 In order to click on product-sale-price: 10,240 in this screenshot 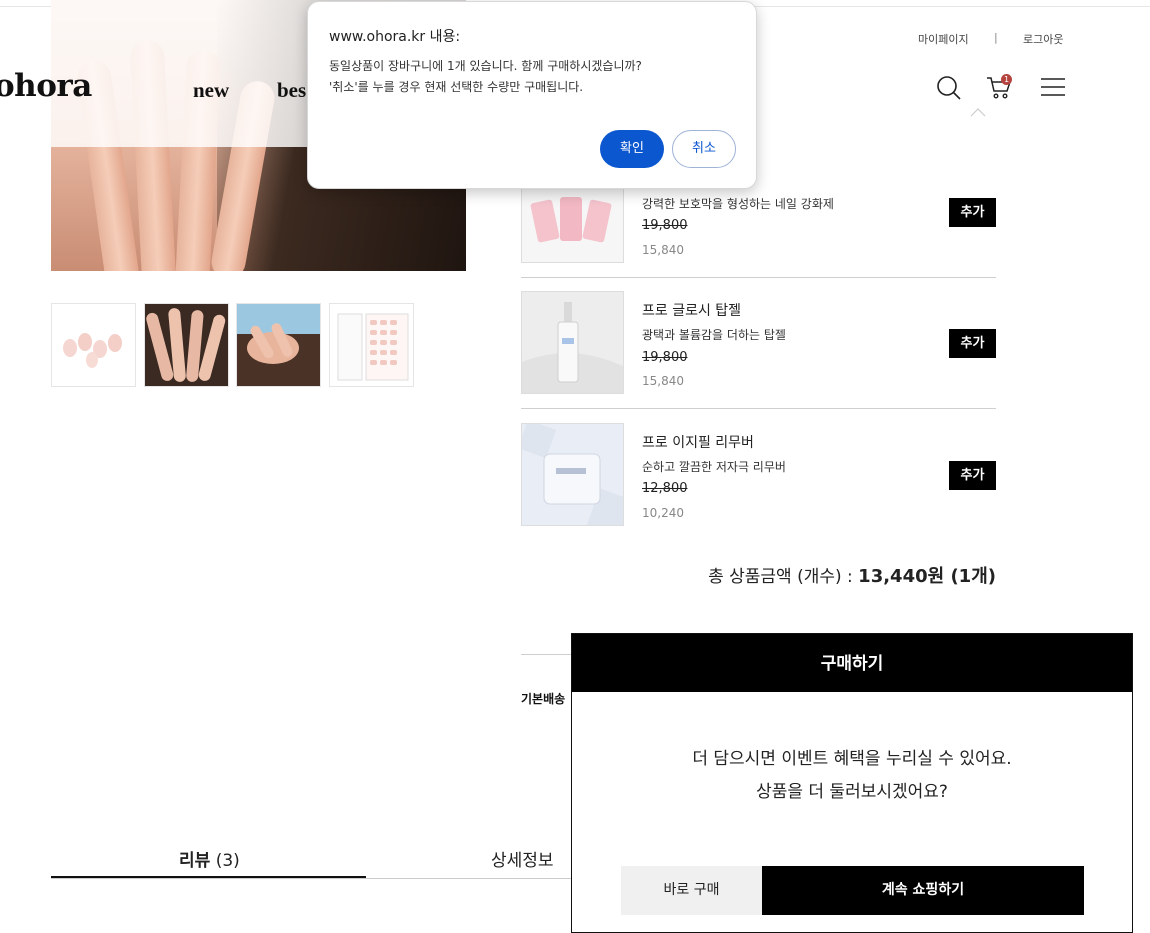, I will do `click(663, 513)`.